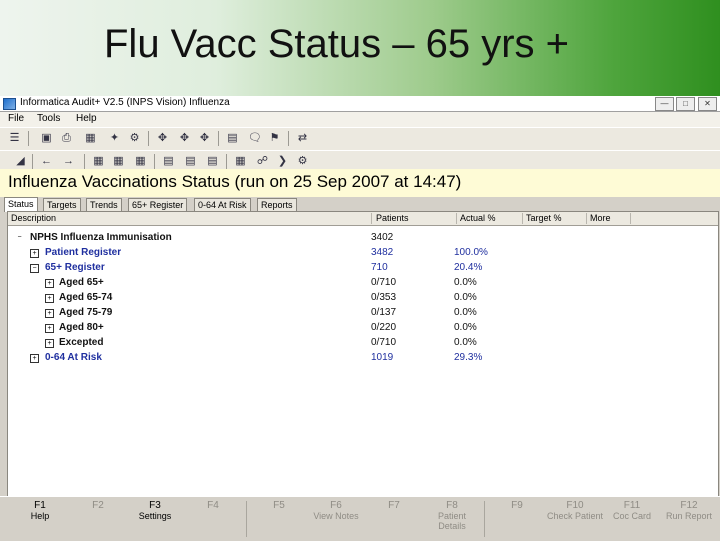 Image resolution: width=720 pixels, height=541 pixels. What do you see at coordinates (81, 327) in the screenshot?
I see `row-label: Aged 80+` at bounding box center [81, 327].